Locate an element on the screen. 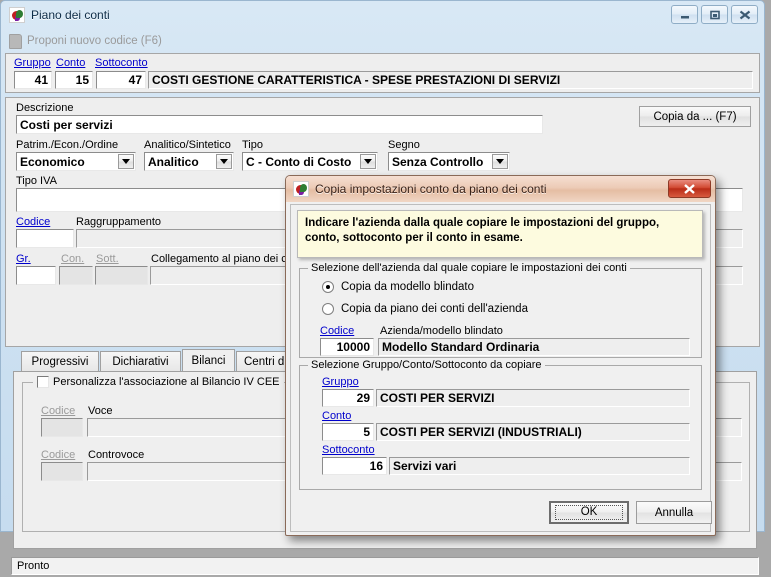  tab-progressivi: Progressivi is located at coordinates (60, 361).